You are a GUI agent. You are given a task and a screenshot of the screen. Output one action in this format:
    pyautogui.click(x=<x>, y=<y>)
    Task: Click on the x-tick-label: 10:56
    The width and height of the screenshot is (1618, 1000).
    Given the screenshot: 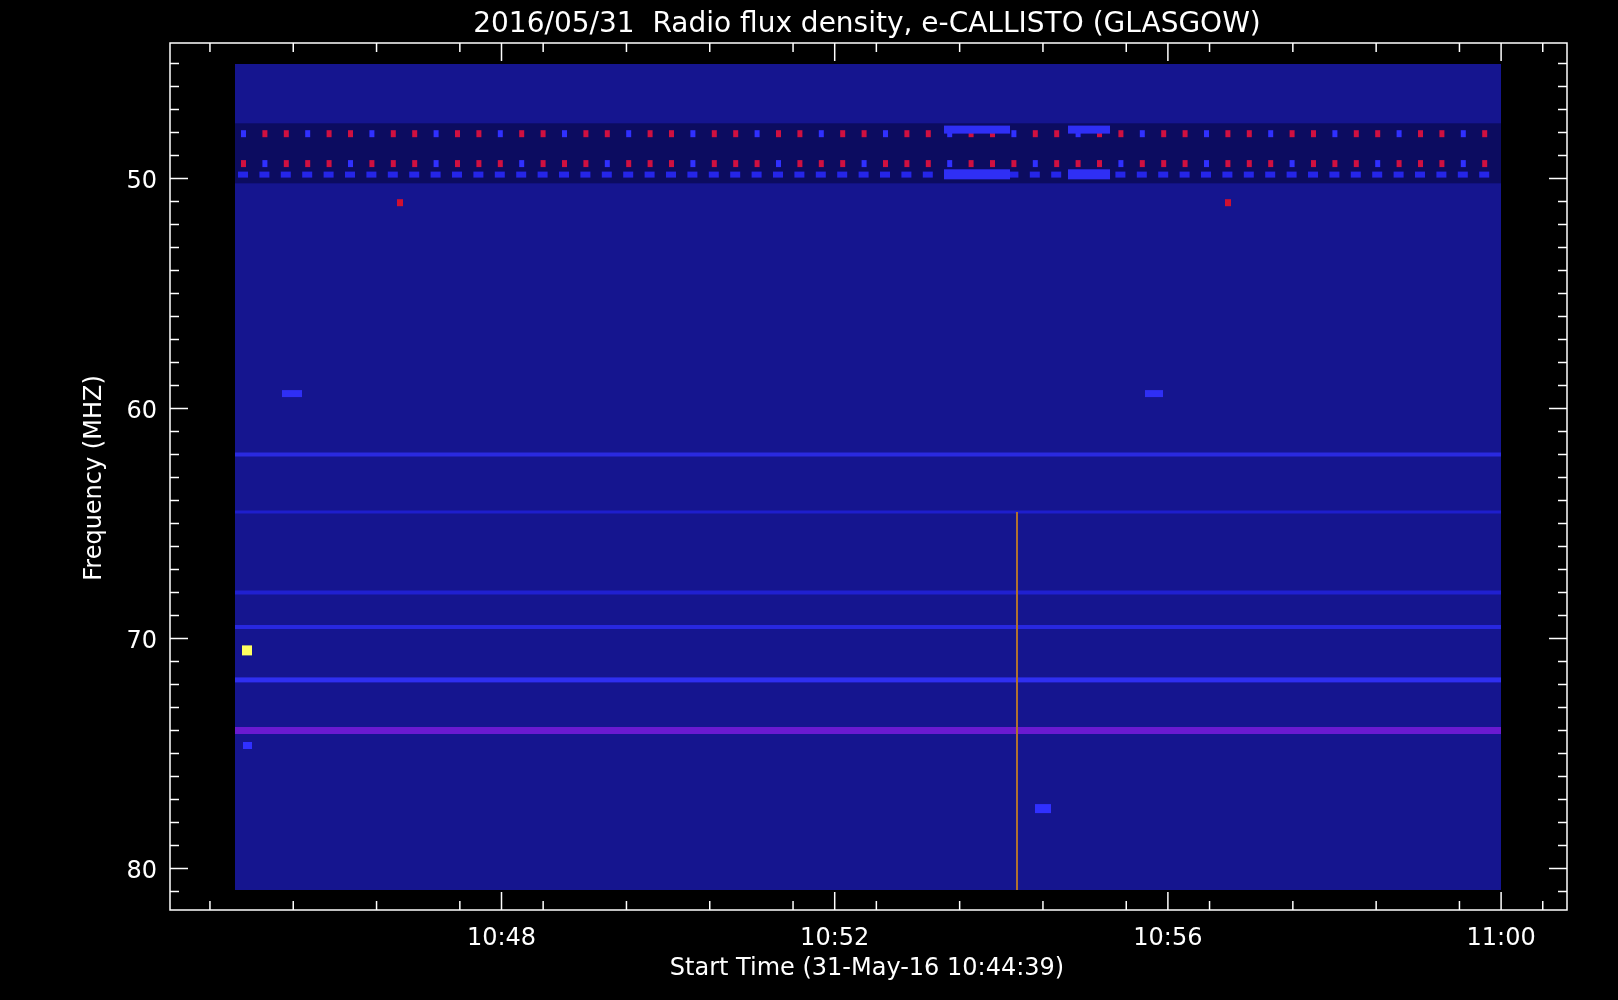 What is the action you would take?
    pyautogui.click(x=1168, y=937)
    